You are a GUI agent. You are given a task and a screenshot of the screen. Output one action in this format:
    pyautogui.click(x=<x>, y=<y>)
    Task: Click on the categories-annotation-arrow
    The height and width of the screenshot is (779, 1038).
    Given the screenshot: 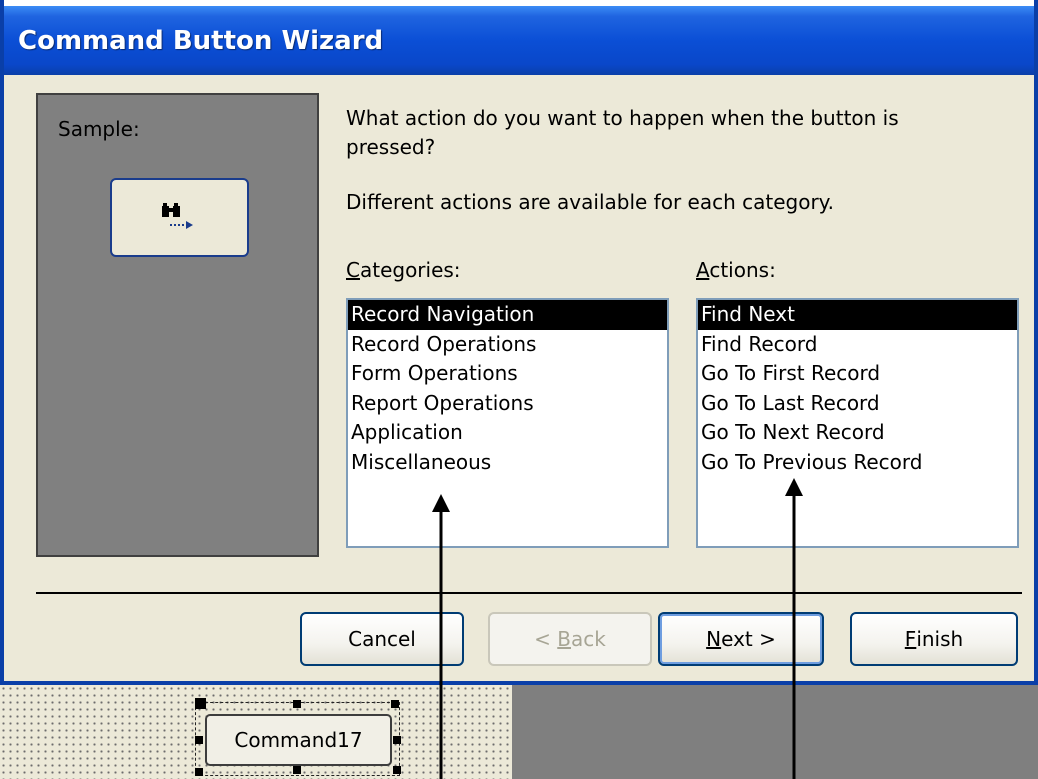 What is the action you would take?
    pyautogui.click(x=441, y=636)
    